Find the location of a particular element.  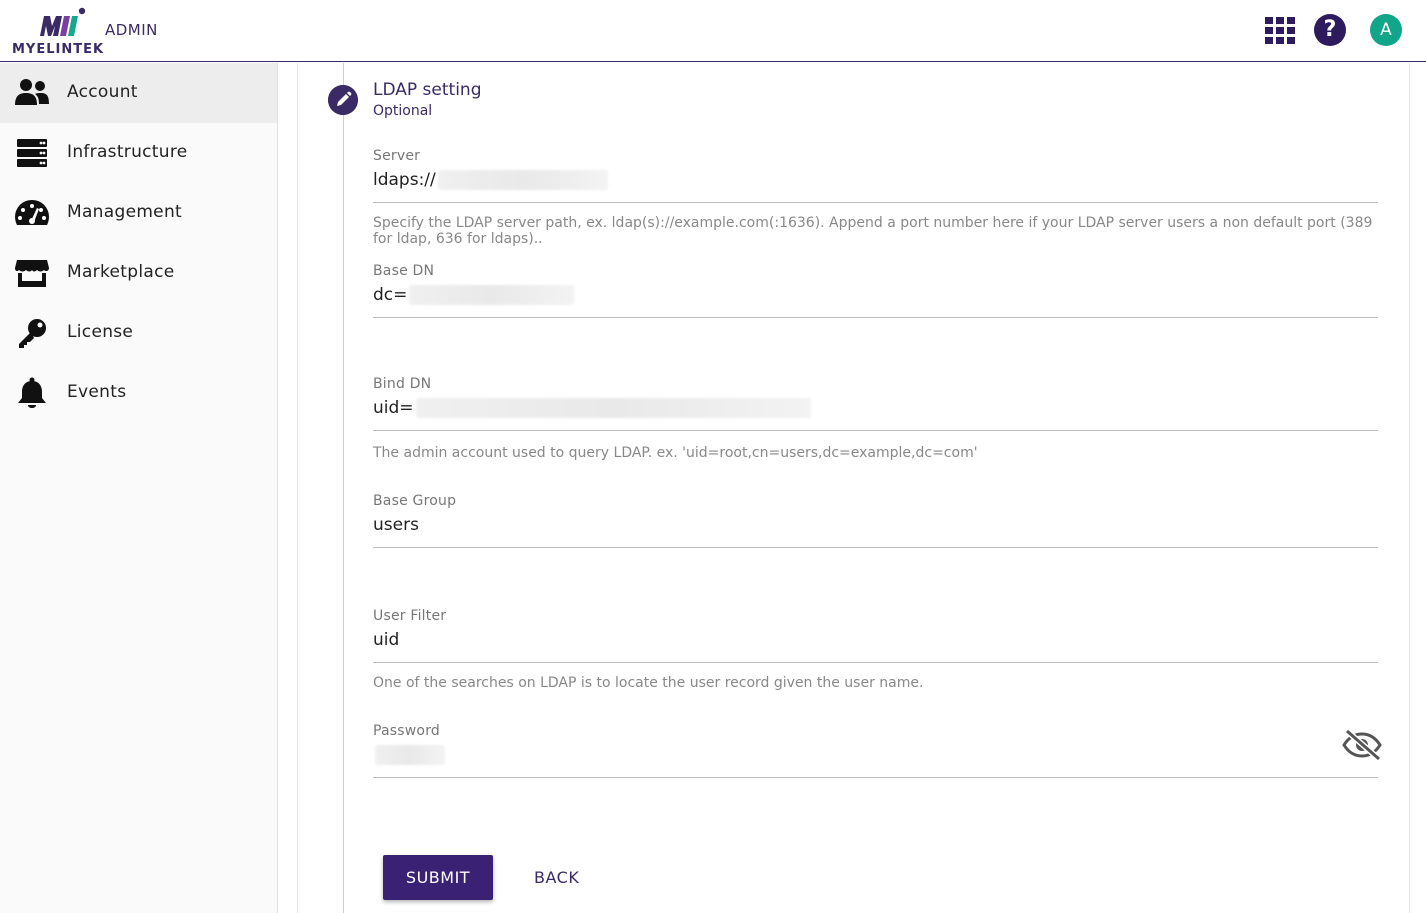

edit-pencil-icon is located at coordinates (343, 100).